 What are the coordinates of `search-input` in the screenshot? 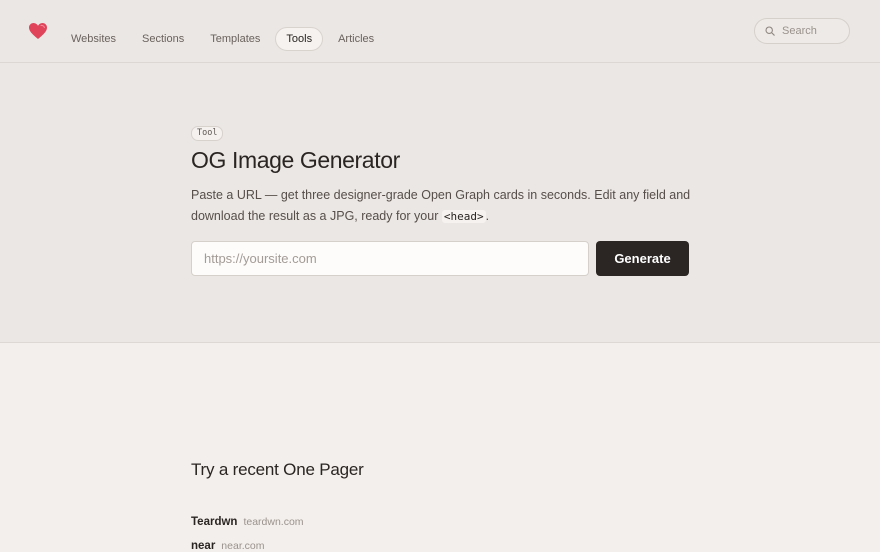 It's located at (814, 31).